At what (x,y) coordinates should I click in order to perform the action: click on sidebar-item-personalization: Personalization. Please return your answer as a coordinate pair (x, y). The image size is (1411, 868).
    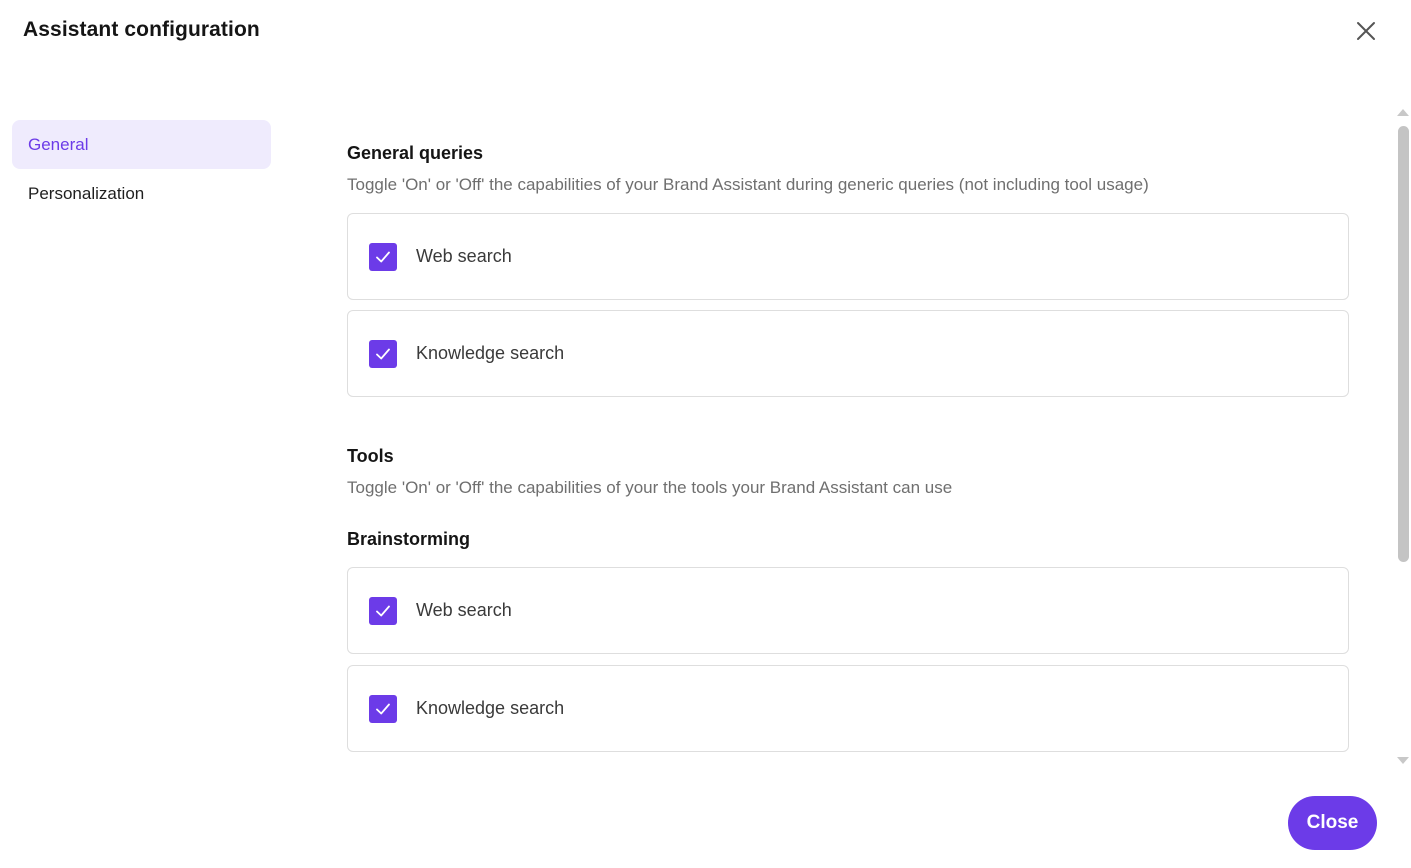
    Looking at the image, I should click on (141, 193).